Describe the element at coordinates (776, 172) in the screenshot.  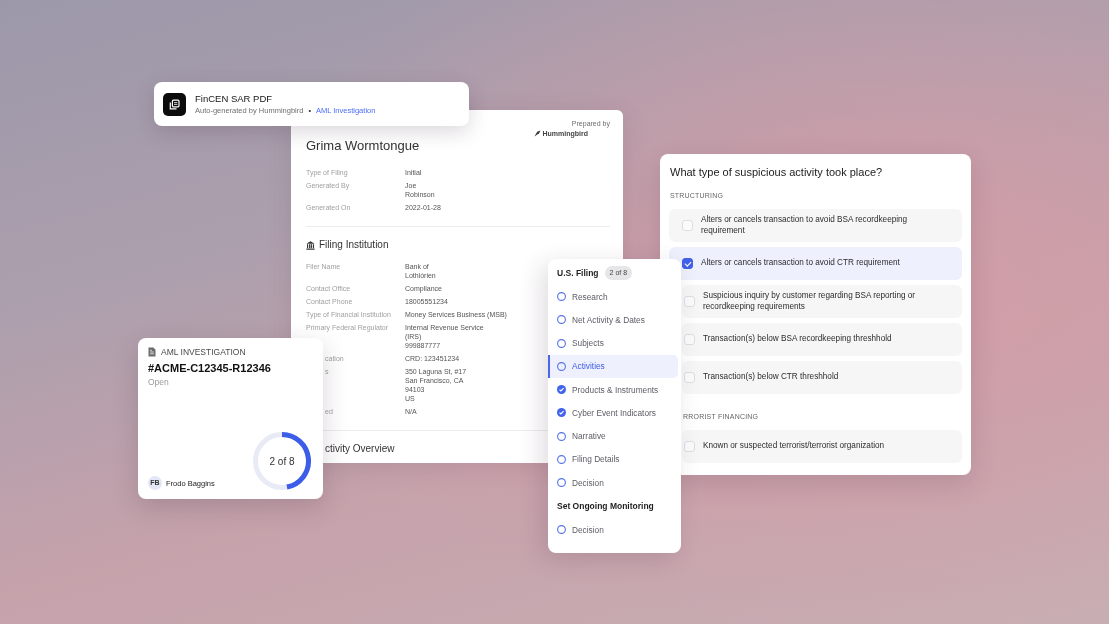
I see `question-title: What type of suspicious activity took place?` at that location.